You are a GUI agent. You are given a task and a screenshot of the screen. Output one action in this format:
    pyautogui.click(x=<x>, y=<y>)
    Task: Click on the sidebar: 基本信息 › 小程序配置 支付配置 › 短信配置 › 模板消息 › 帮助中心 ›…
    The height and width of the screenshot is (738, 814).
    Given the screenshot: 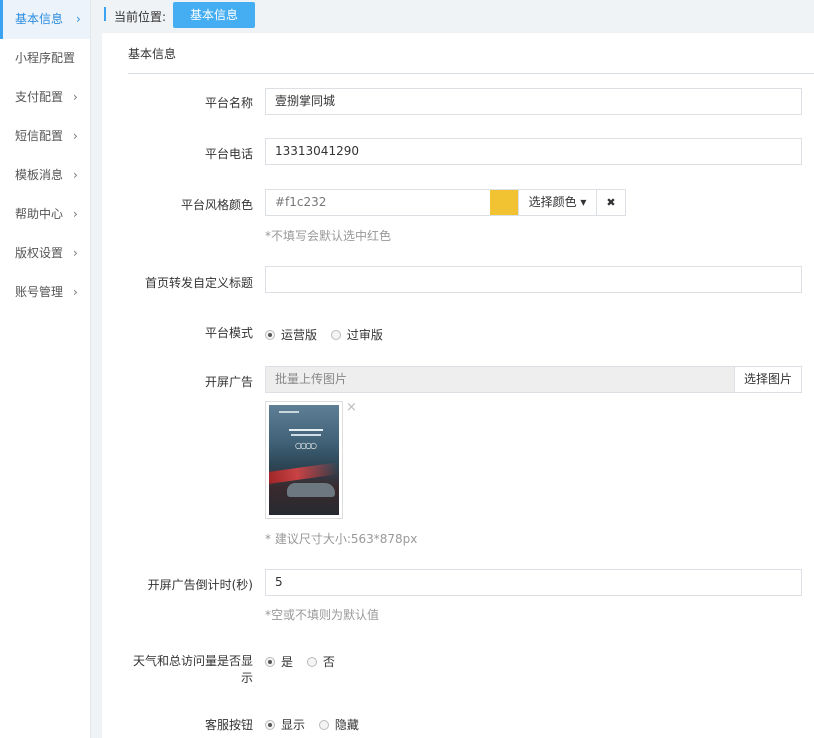 What is the action you would take?
    pyautogui.click(x=45, y=369)
    